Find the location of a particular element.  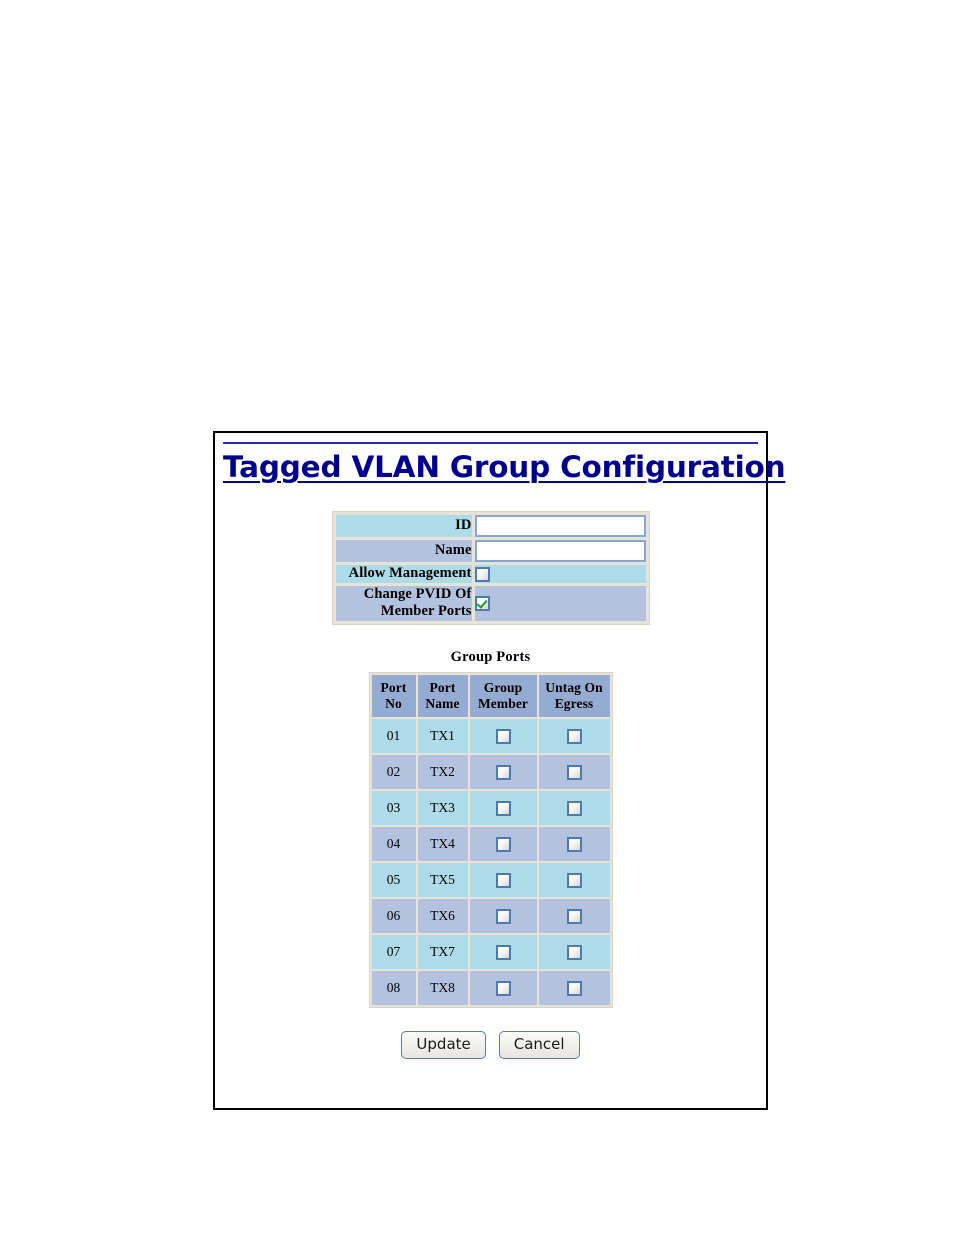

page-title-text: Tagged VLAN Group Configuration is located at coordinates (504, 467).